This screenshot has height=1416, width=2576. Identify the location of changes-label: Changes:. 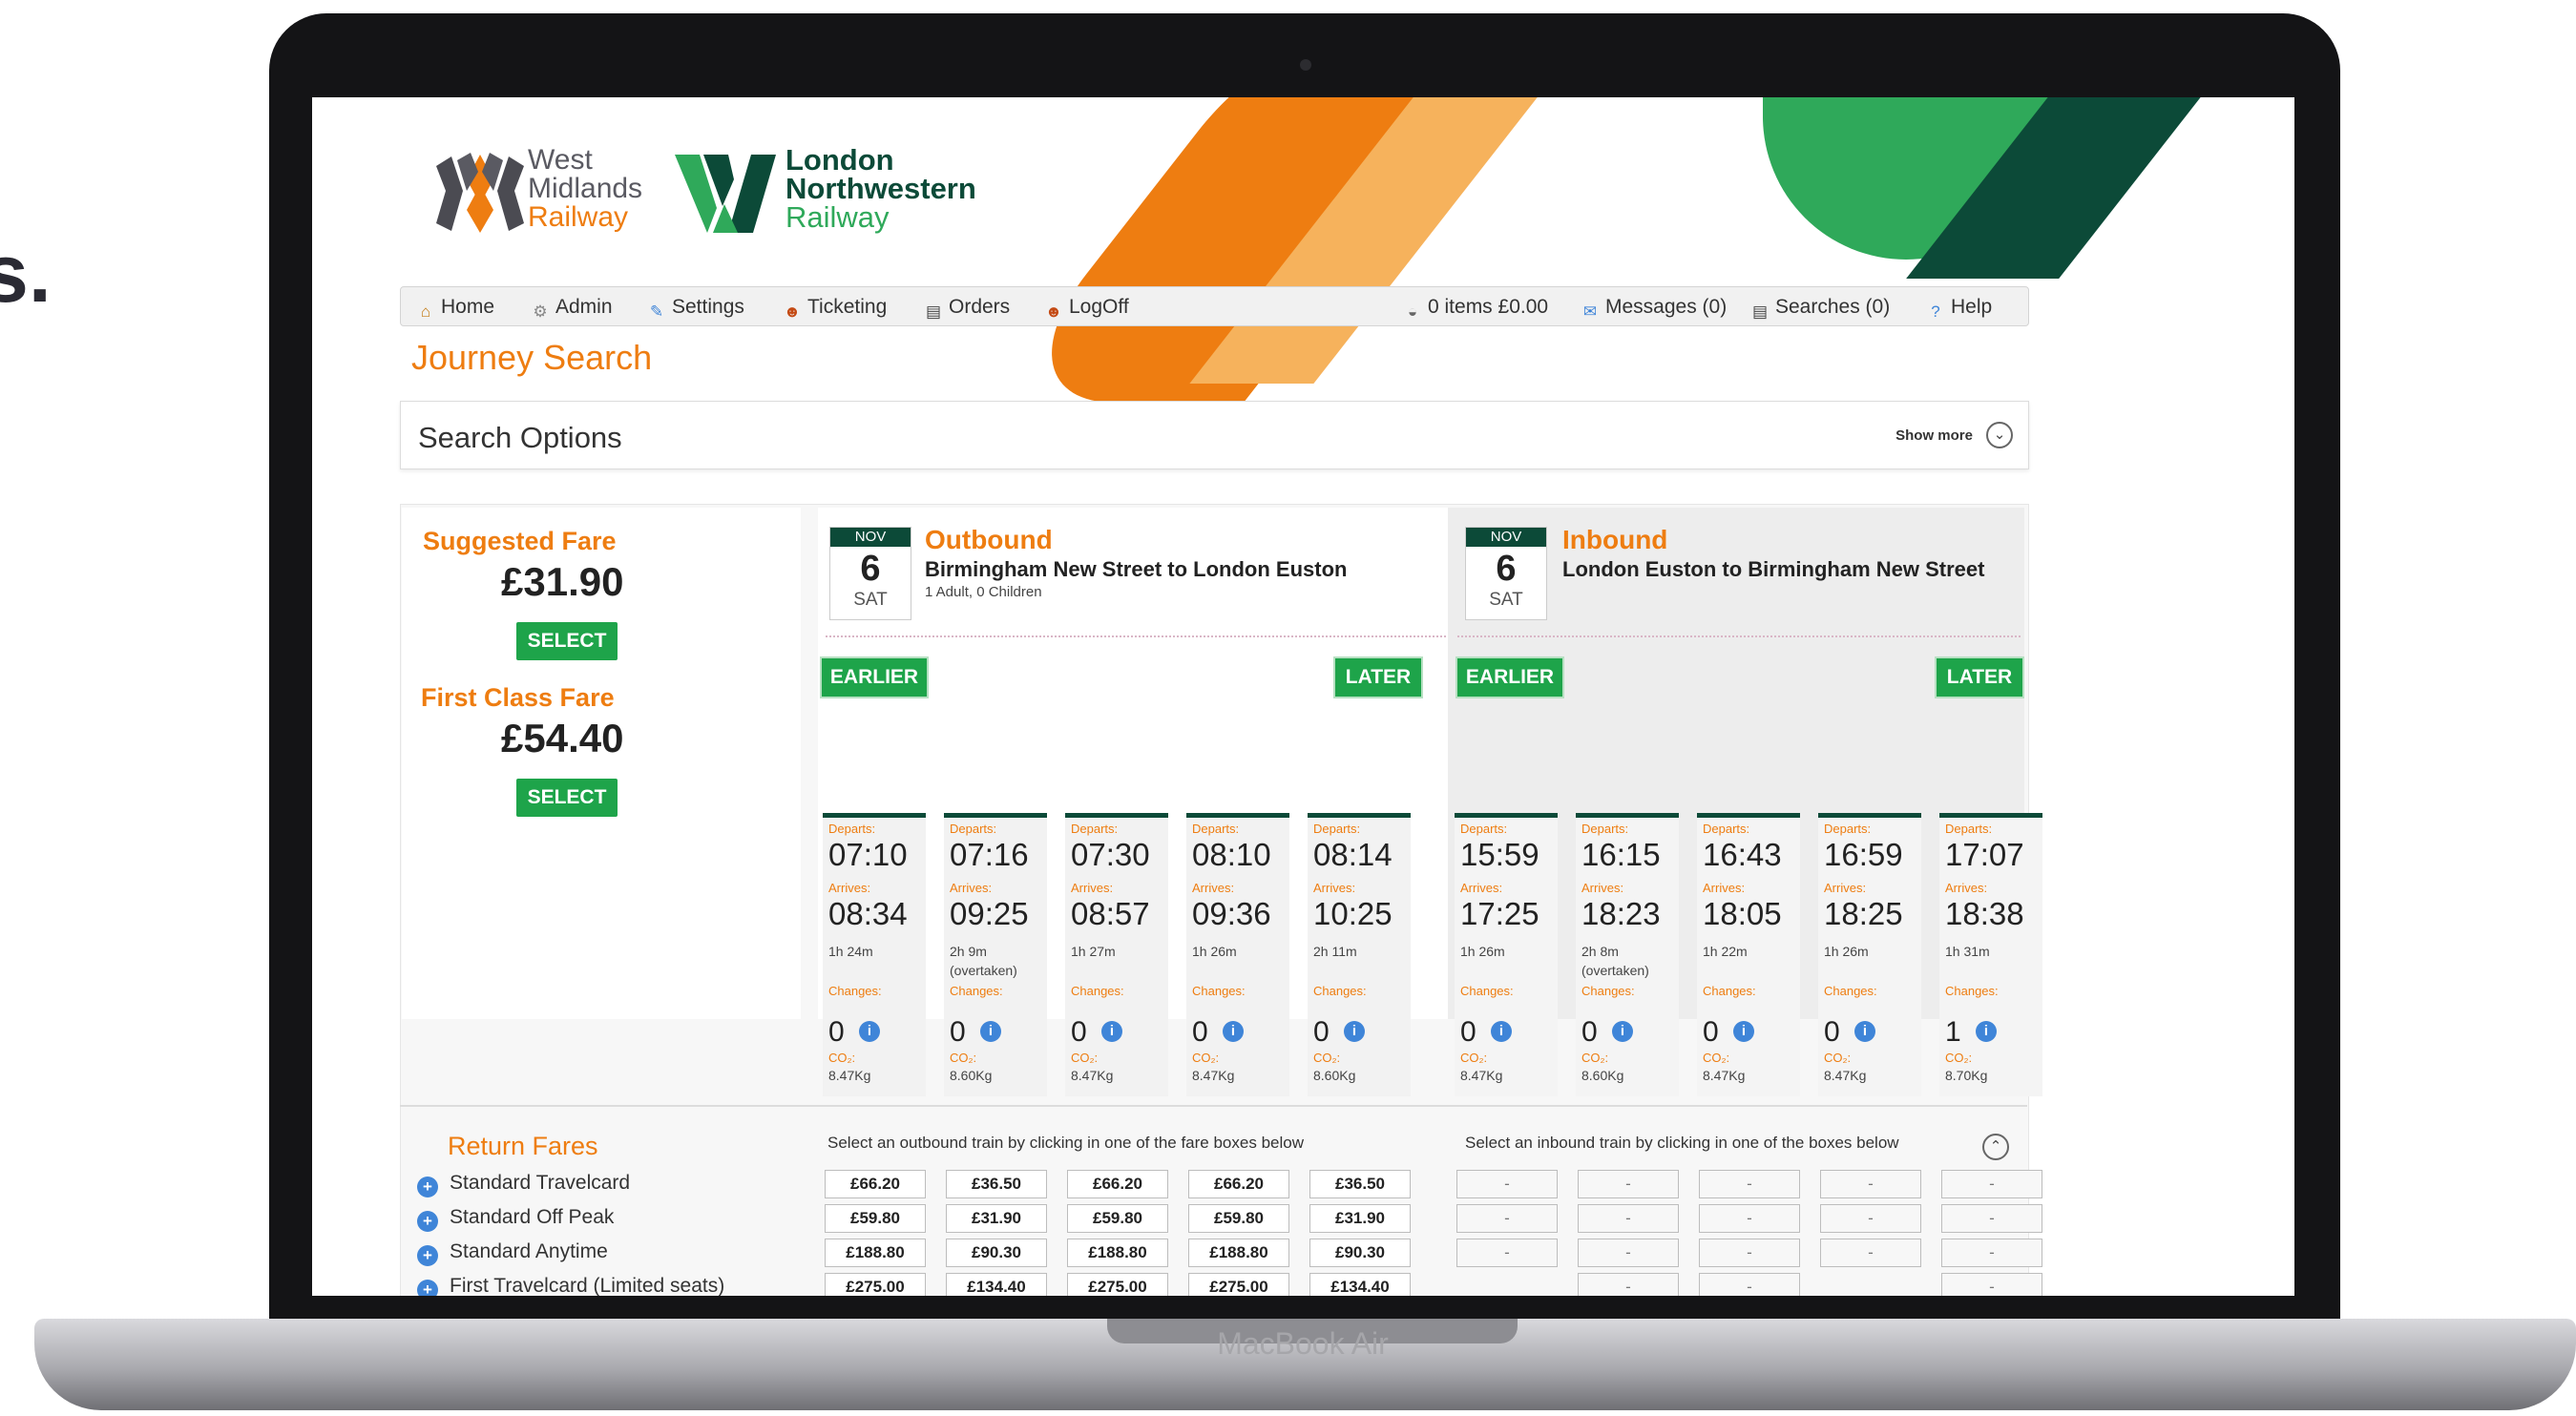
(1729, 991).